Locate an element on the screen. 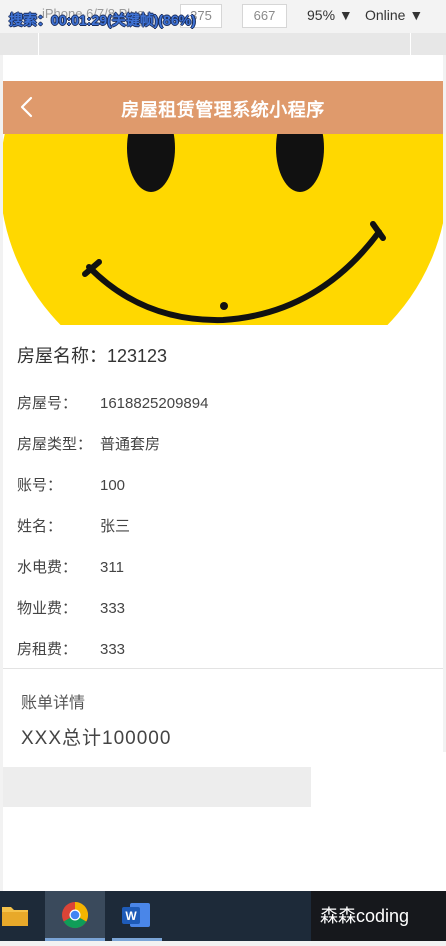 Image resolution: width=446 pixels, height=946 pixels. field-row-rent-fee: 房租费： 333 is located at coordinates (71, 648).